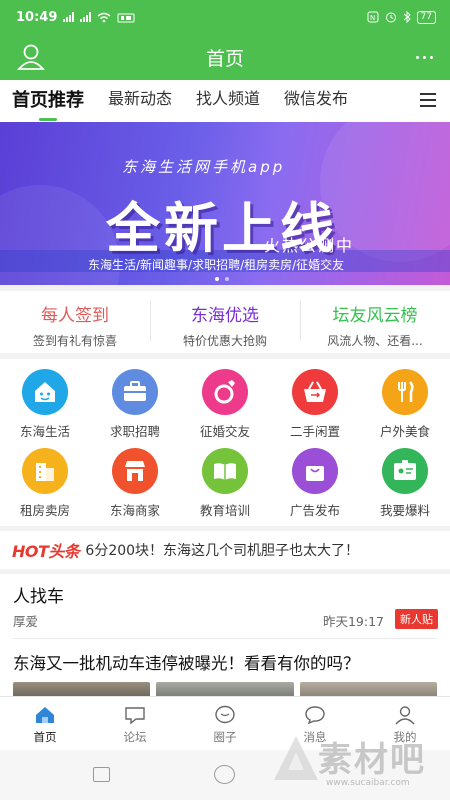 The height and width of the screenshot is (800, 450). I want to click on nav-item-home: 首页, so click(45, 723).